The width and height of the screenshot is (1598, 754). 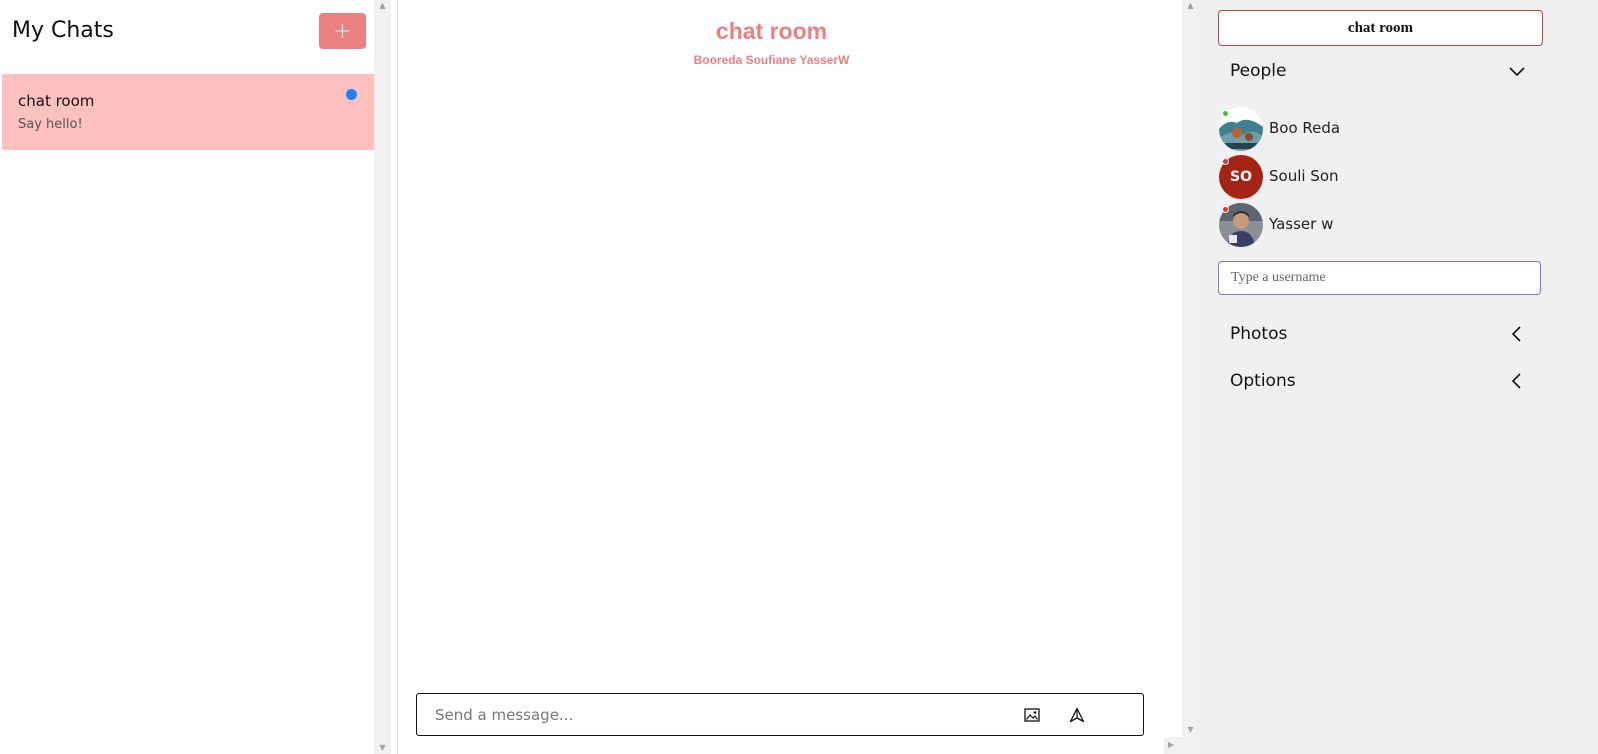 I want to click on message-input, so click(x=715, y=714).